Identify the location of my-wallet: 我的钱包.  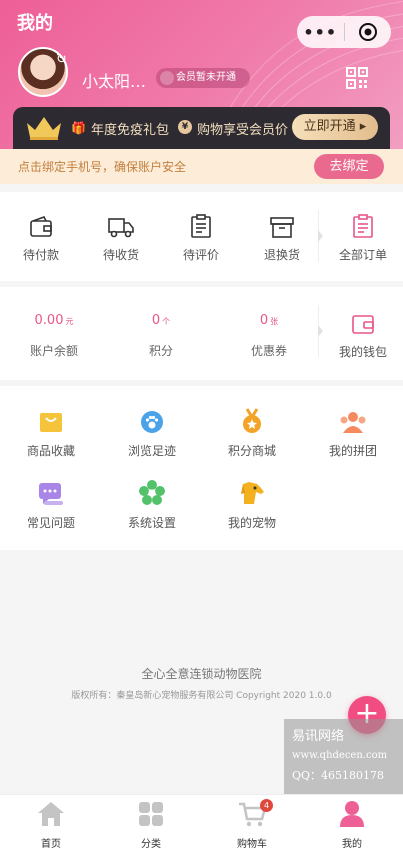
(363, 333).